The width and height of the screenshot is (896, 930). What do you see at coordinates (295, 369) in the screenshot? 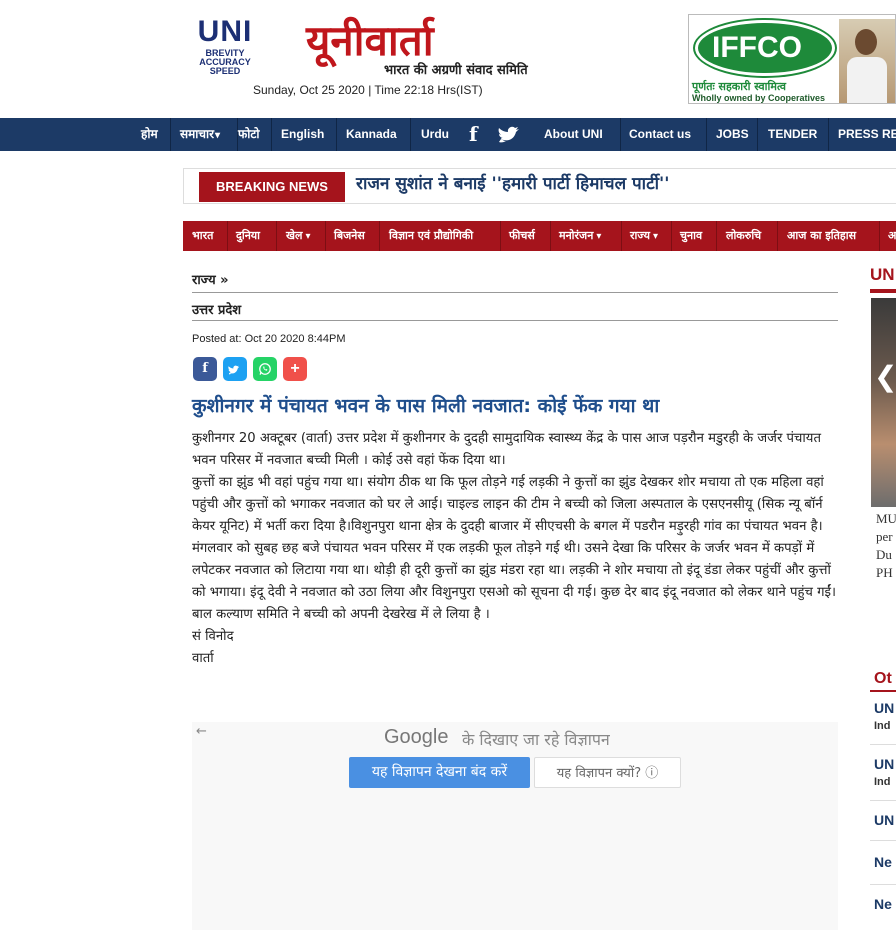
I see `share-more-icon: +` at bounding box center [295, 369].